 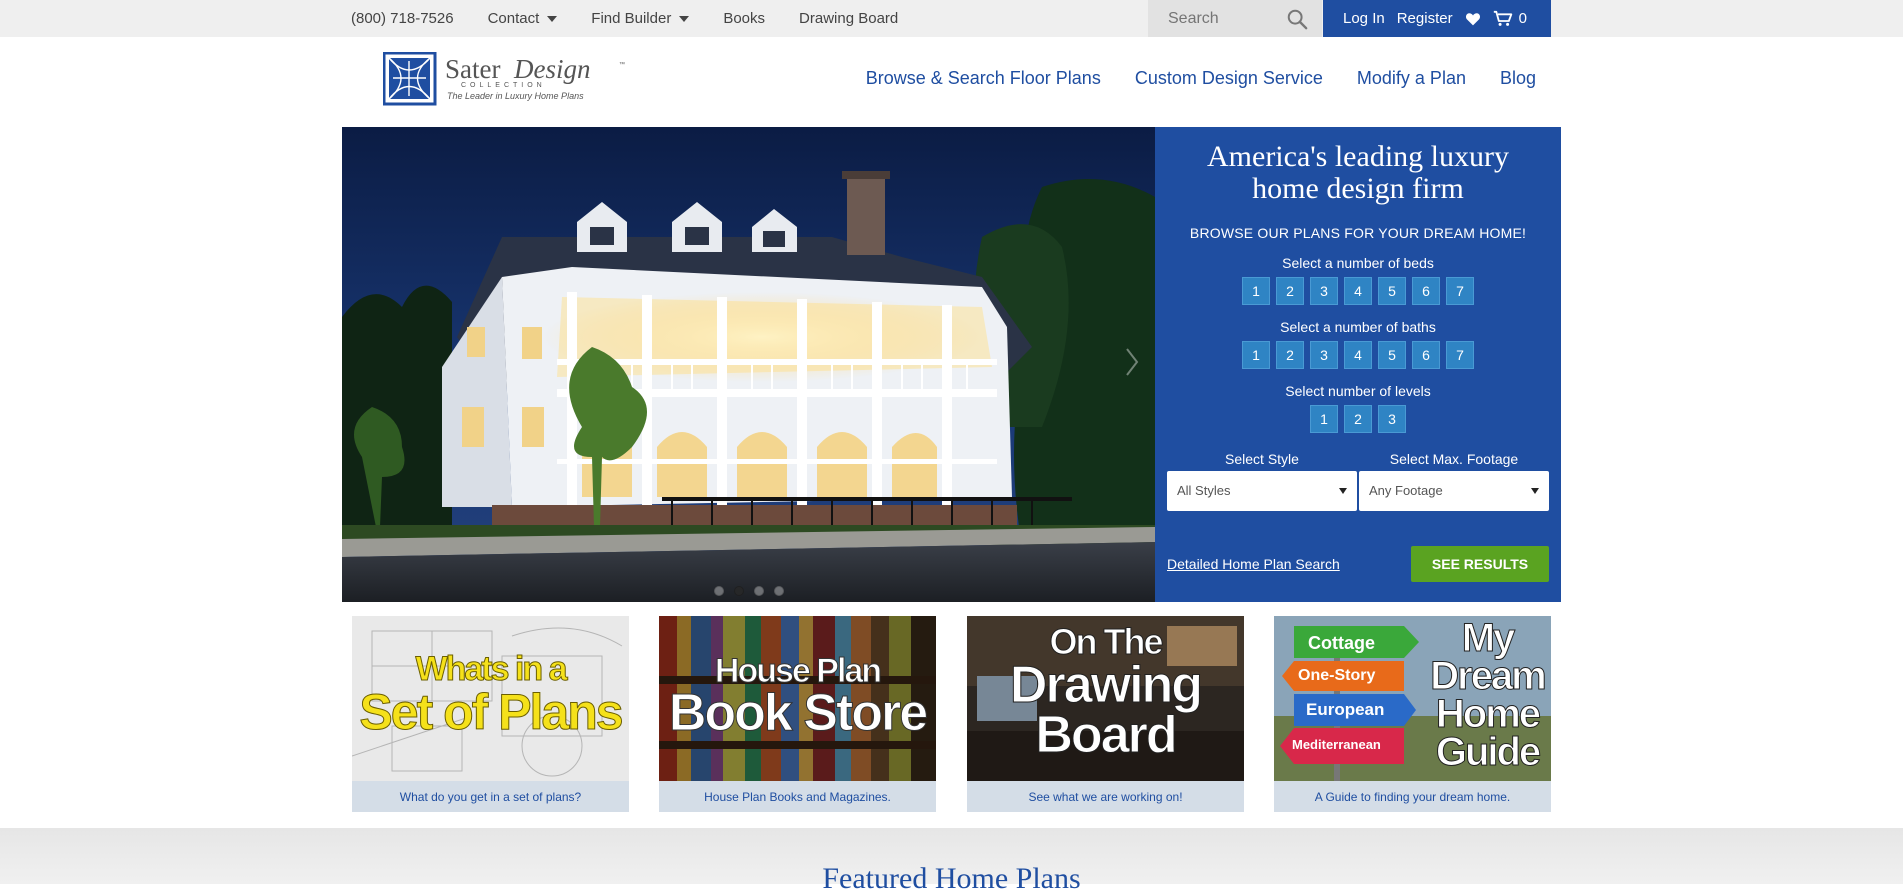 What do you see at coordinates (797, 796) in the screenshot?
I see `tile-caption: House Plan Books and Magazines.` at bounding box center [797, 796].